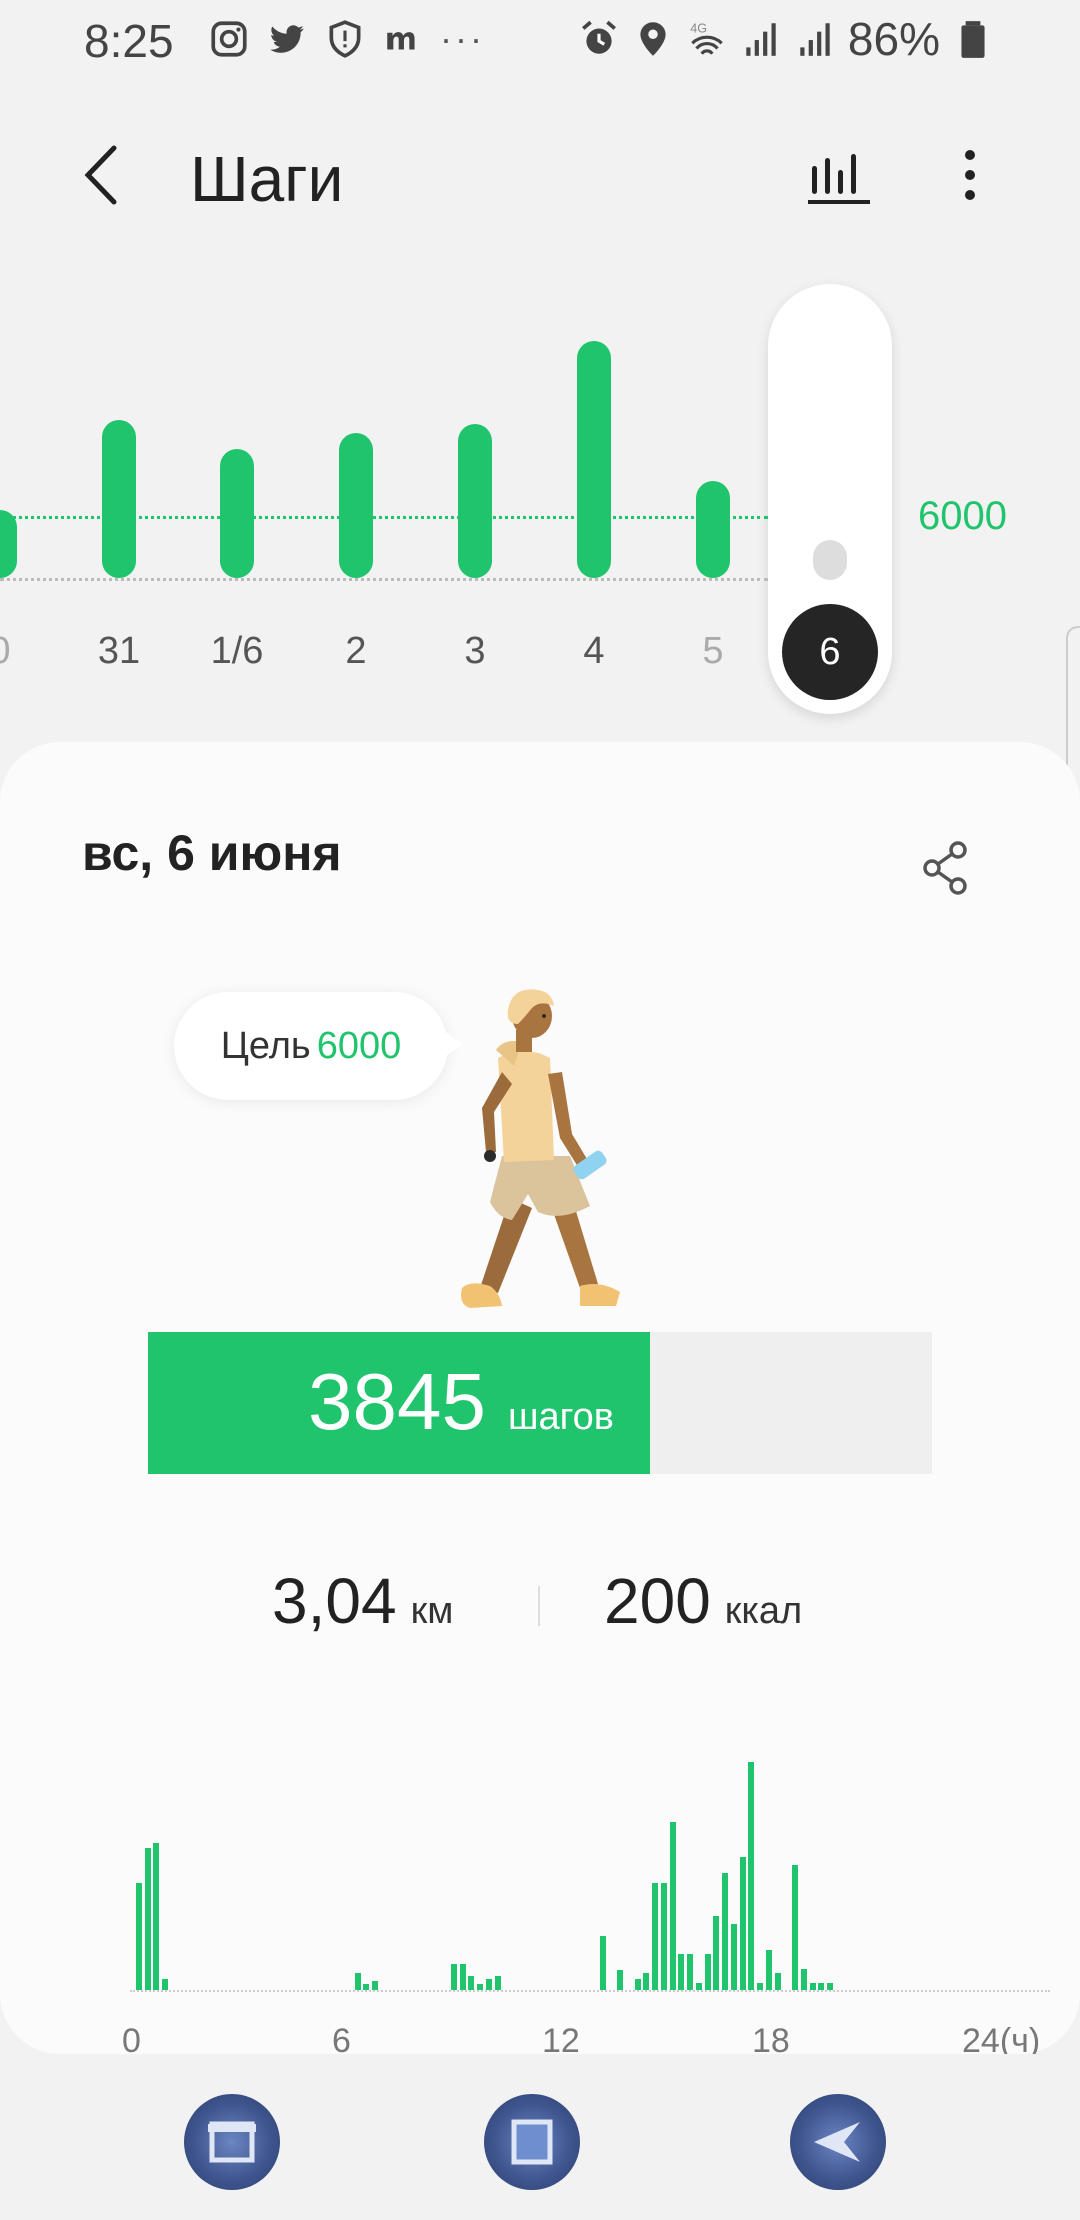 Image resolution: width=1080 pixels, height=2220 pixels. What do you see at coordinates (713, 651) in the screenshot?
I see `day-label: 5` at bounding box center [713, 651].